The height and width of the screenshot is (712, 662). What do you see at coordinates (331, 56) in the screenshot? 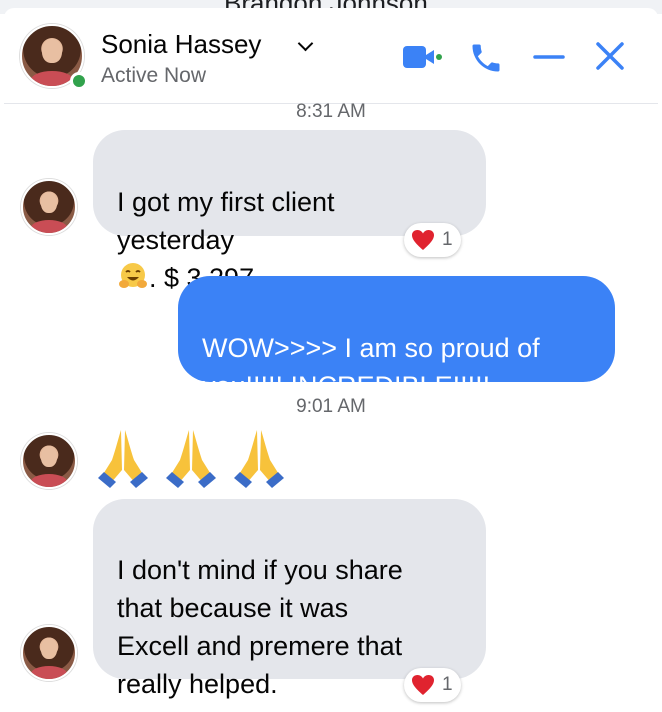
I see `chat-header: Sonia Hassey Active Now` at bounding box center [331, 56].